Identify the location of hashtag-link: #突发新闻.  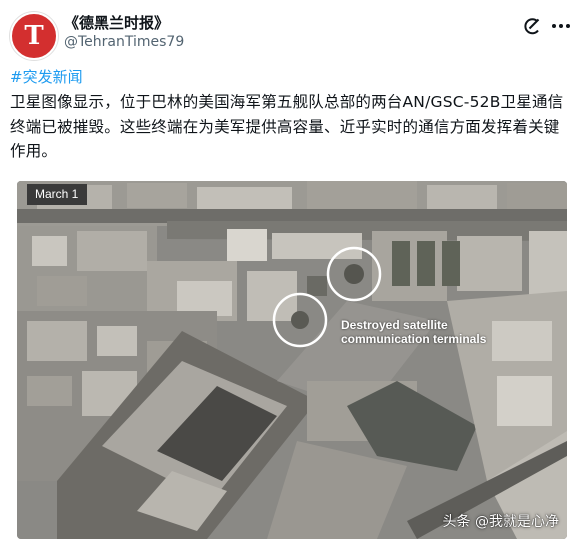
(46, 76).